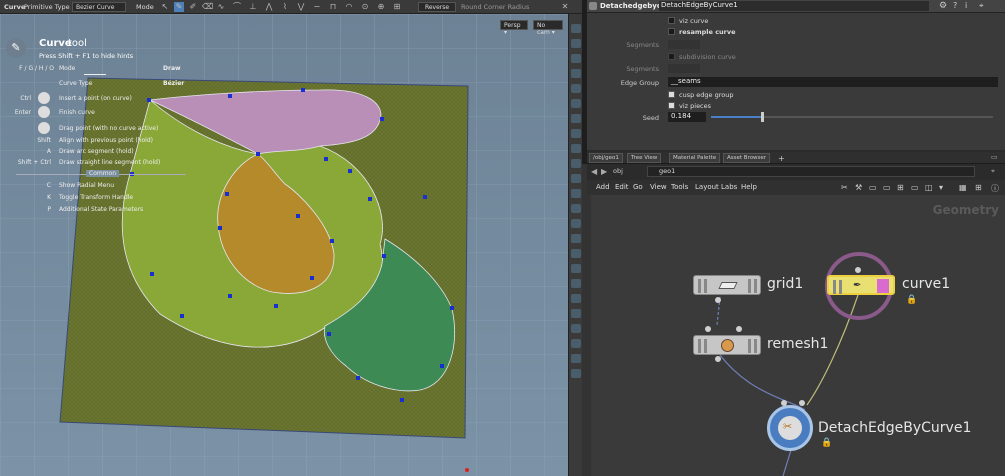  I want to click on tab-tree-view: Tree View, so click(644, 158).